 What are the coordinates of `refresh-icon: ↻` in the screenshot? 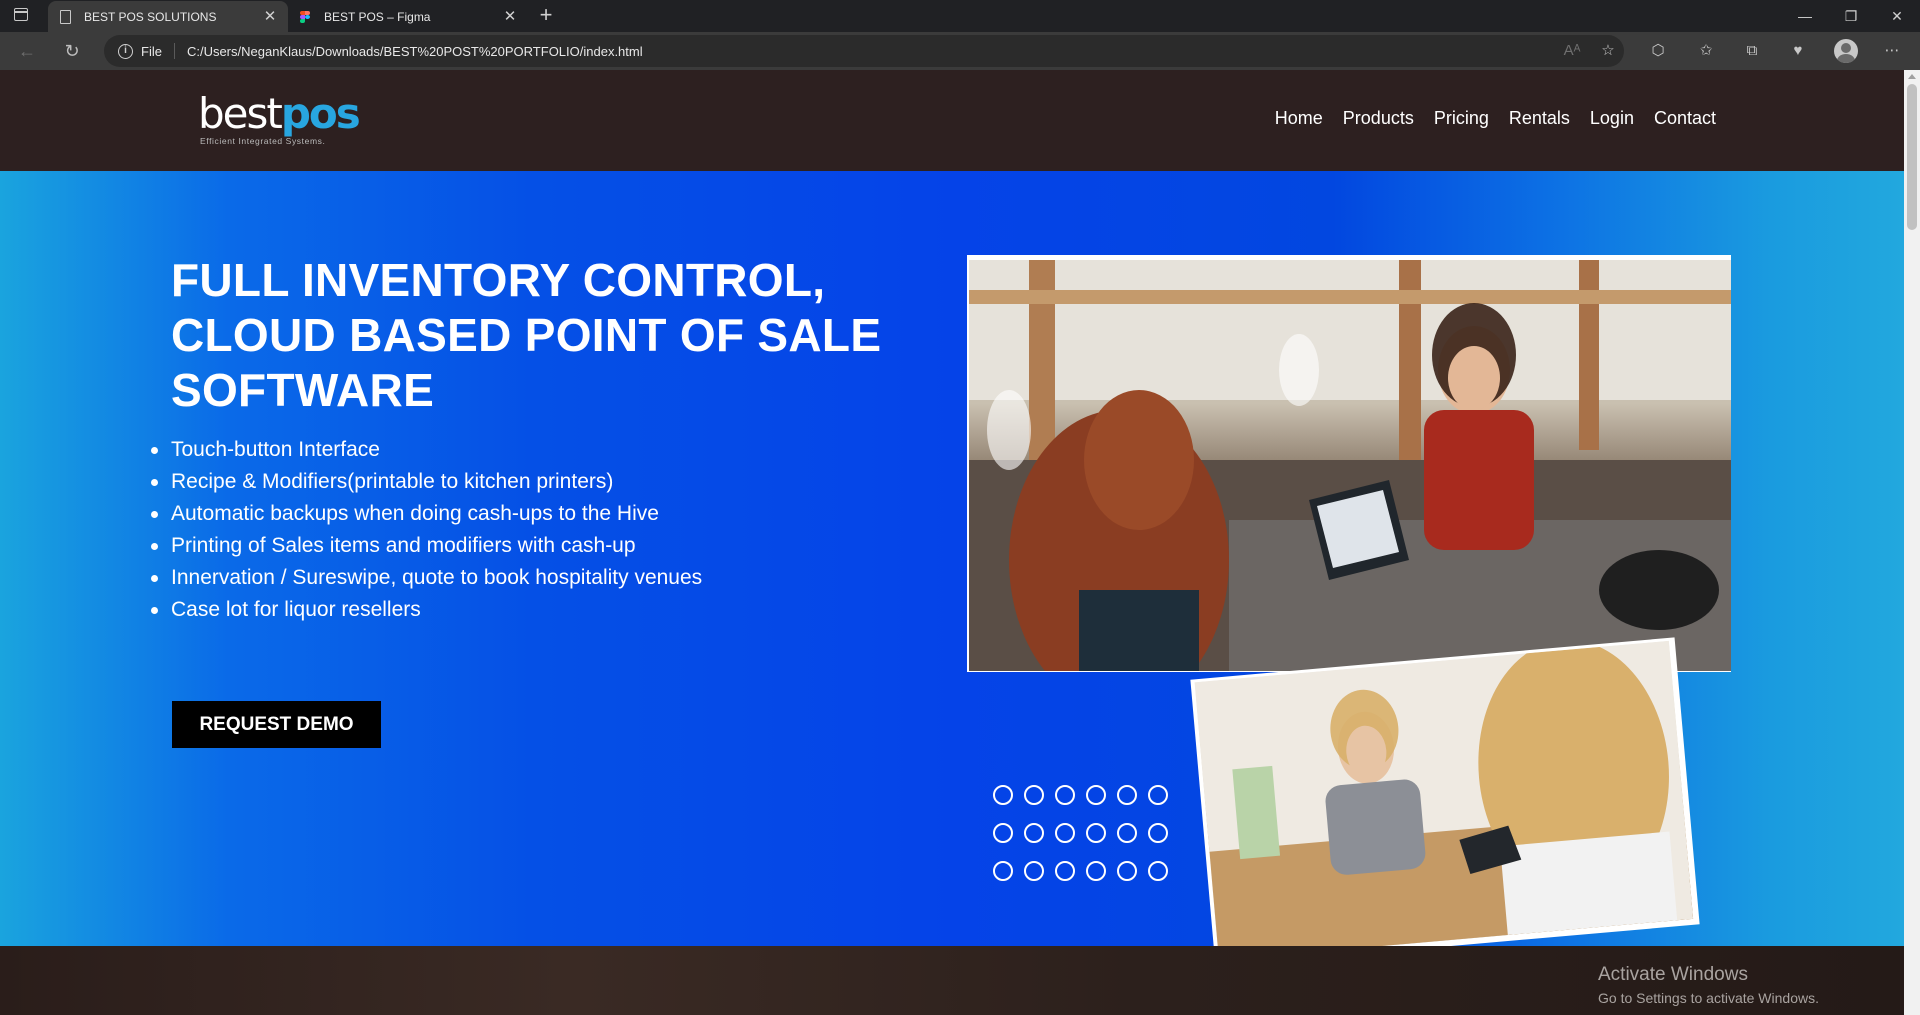 It's located at (72, 51).